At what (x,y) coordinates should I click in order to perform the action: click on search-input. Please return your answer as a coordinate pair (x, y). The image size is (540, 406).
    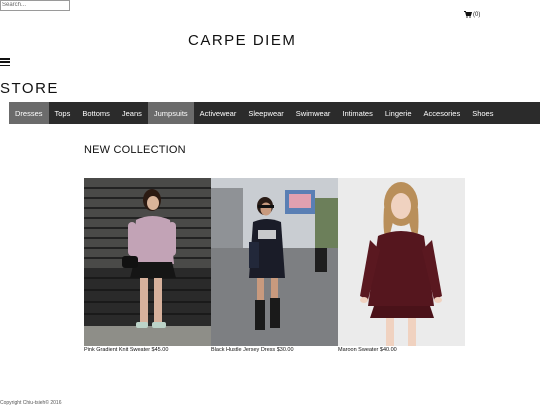
    Looking at the image, I should click on (35, 5).